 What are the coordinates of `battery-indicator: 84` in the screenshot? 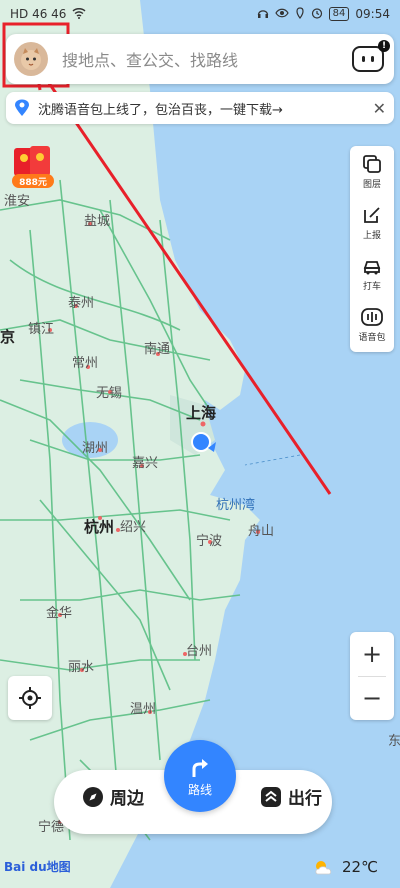 It's located at (339, 14).